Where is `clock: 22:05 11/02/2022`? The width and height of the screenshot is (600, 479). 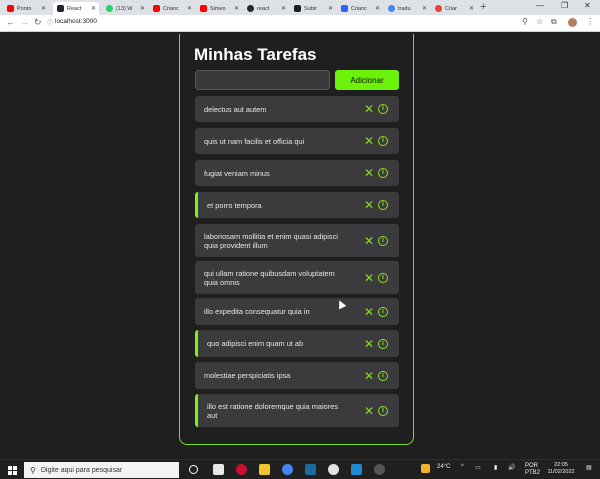 clock: 22:05 11/02/2022 is located at coordinates (561, 469).